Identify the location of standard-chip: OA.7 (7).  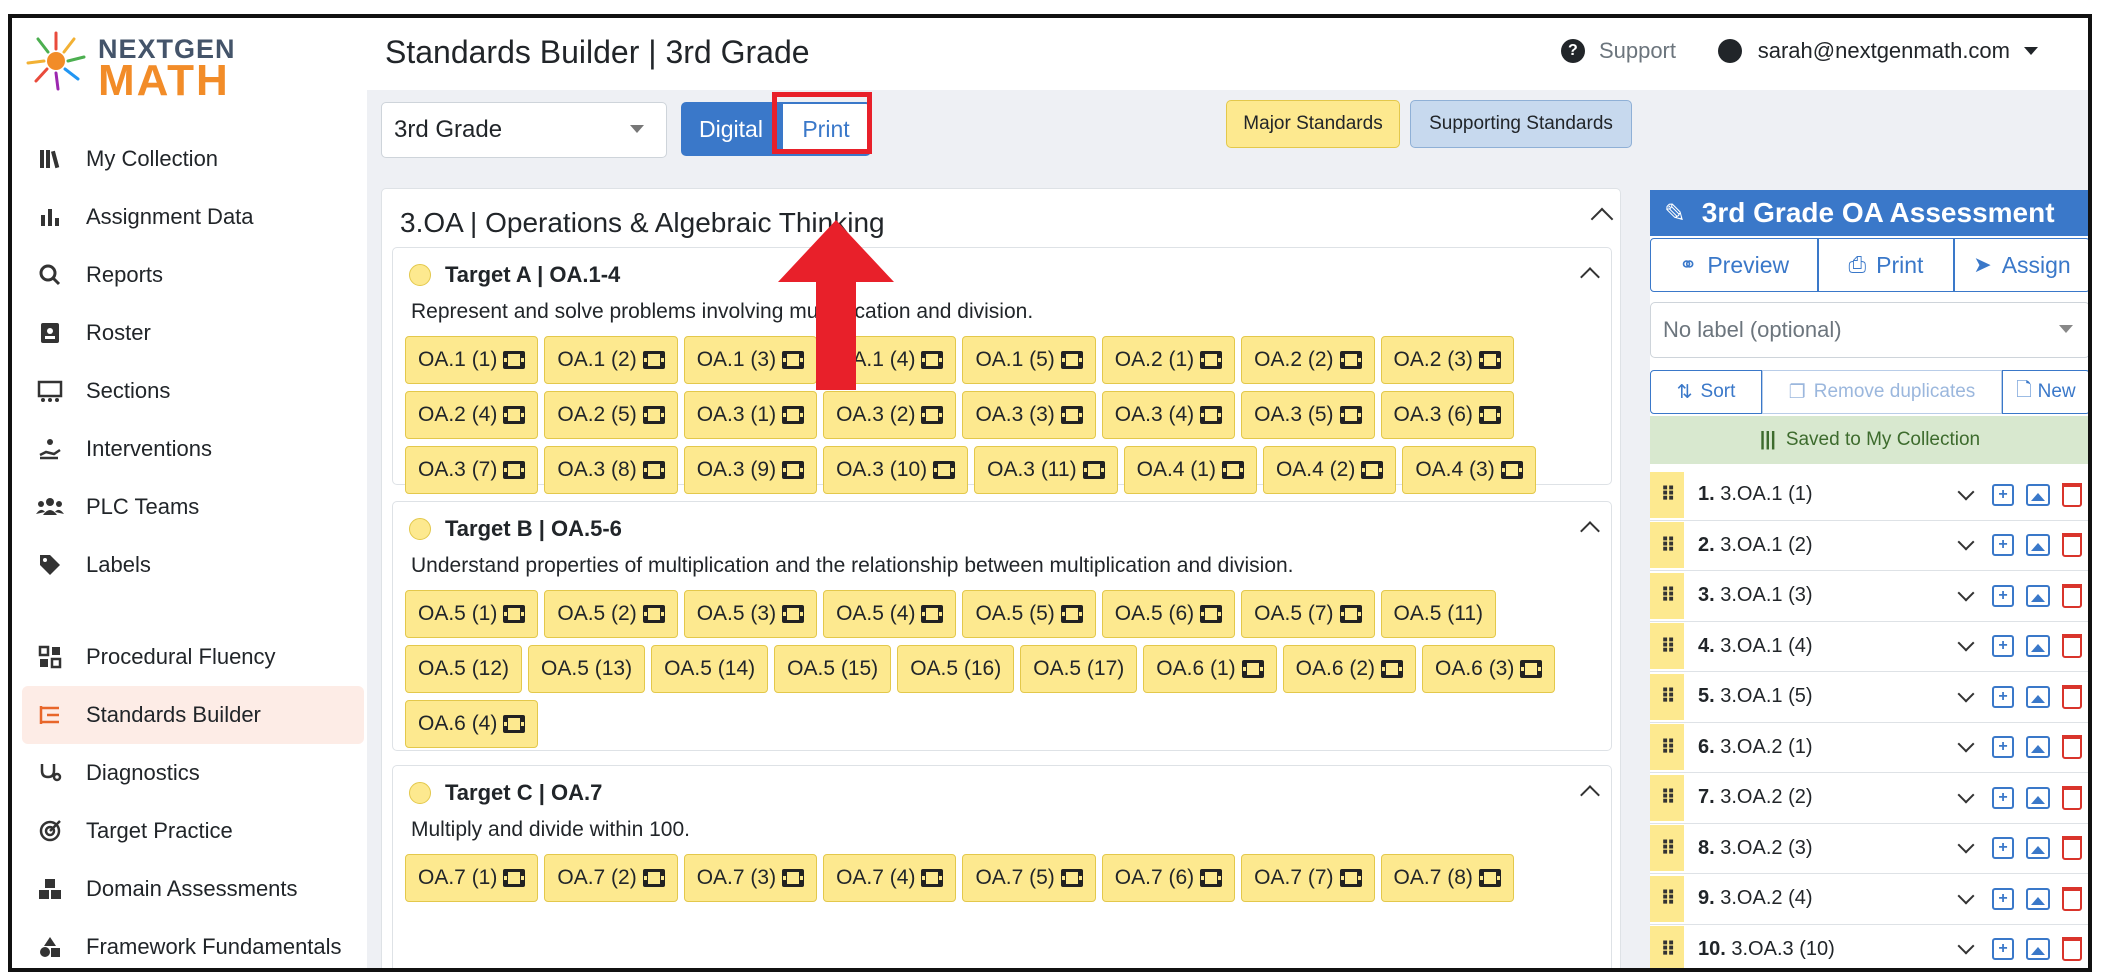
(1308, 878).